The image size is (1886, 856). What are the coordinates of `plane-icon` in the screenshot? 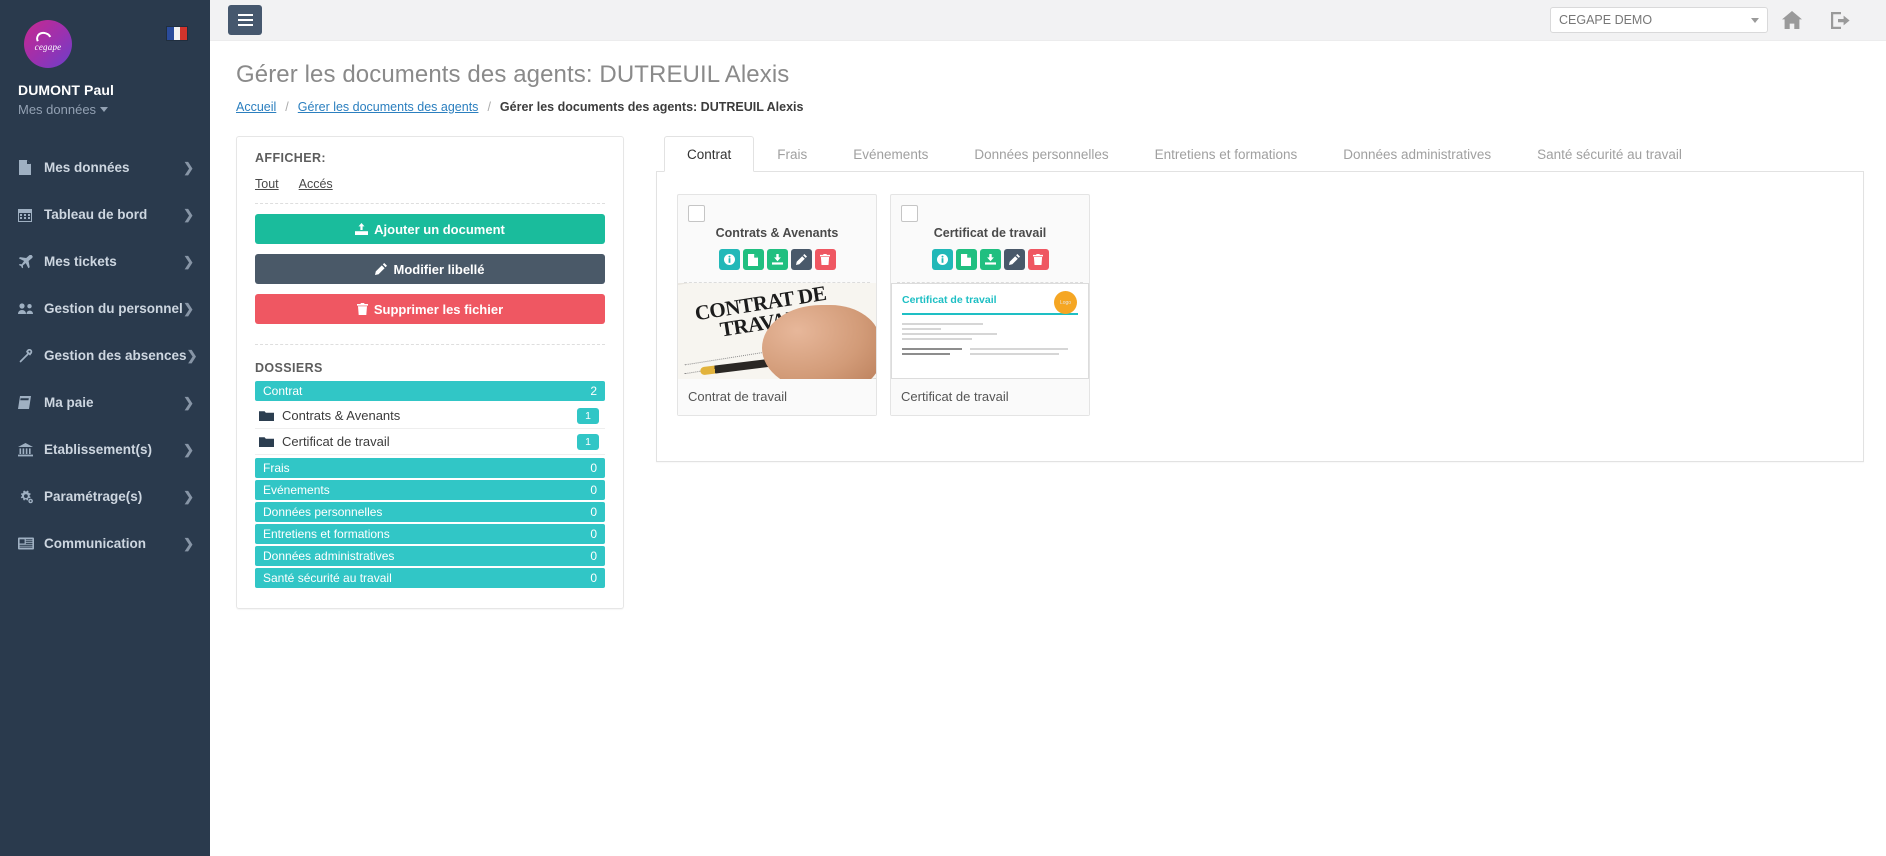 It's located at (31, 261).